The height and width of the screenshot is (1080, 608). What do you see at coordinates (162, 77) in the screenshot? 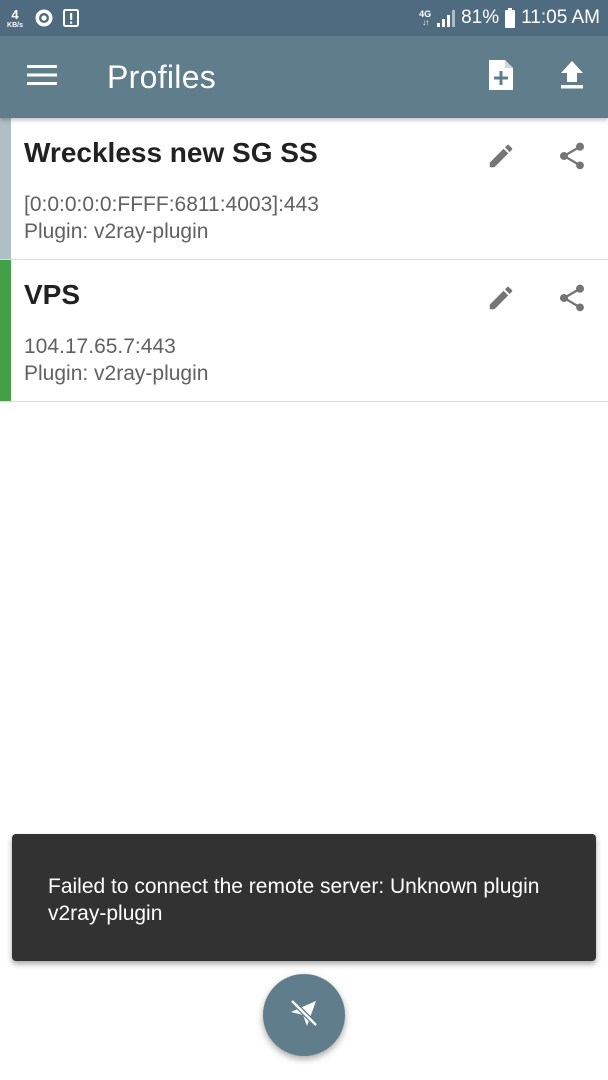
I see `page-title: Profiles` at bounding box center [162, 77].